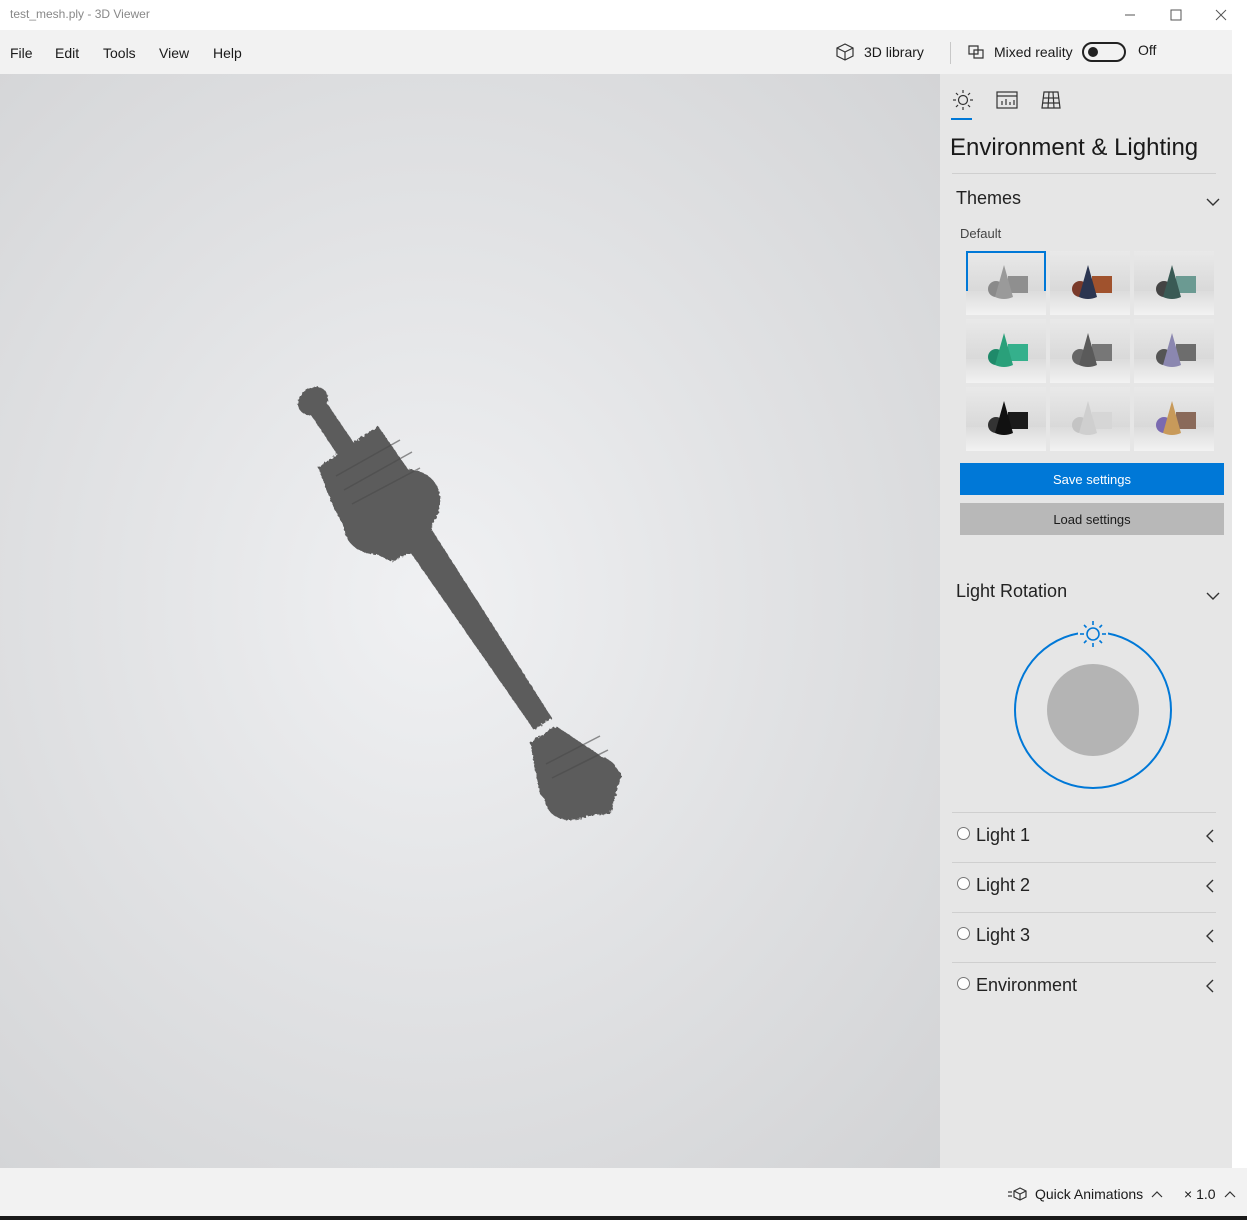  Describe the element at coordinates (988, 198) in the screenshot. I see `themes-title: Themes` at that location.